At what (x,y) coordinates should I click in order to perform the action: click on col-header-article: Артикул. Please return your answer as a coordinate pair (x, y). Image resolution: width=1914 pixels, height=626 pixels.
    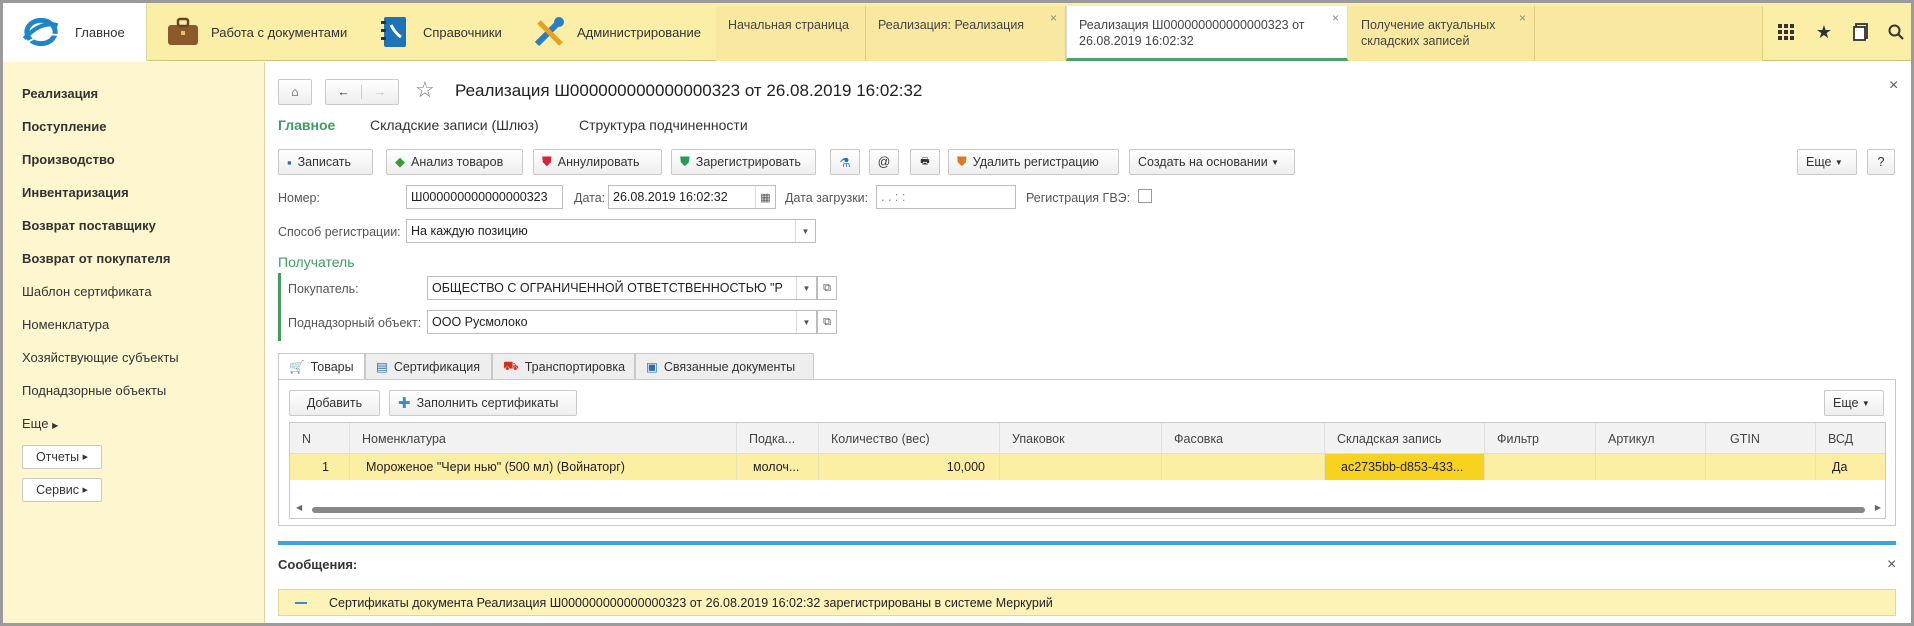
    Looking at the image, I should click on (1651, 438).